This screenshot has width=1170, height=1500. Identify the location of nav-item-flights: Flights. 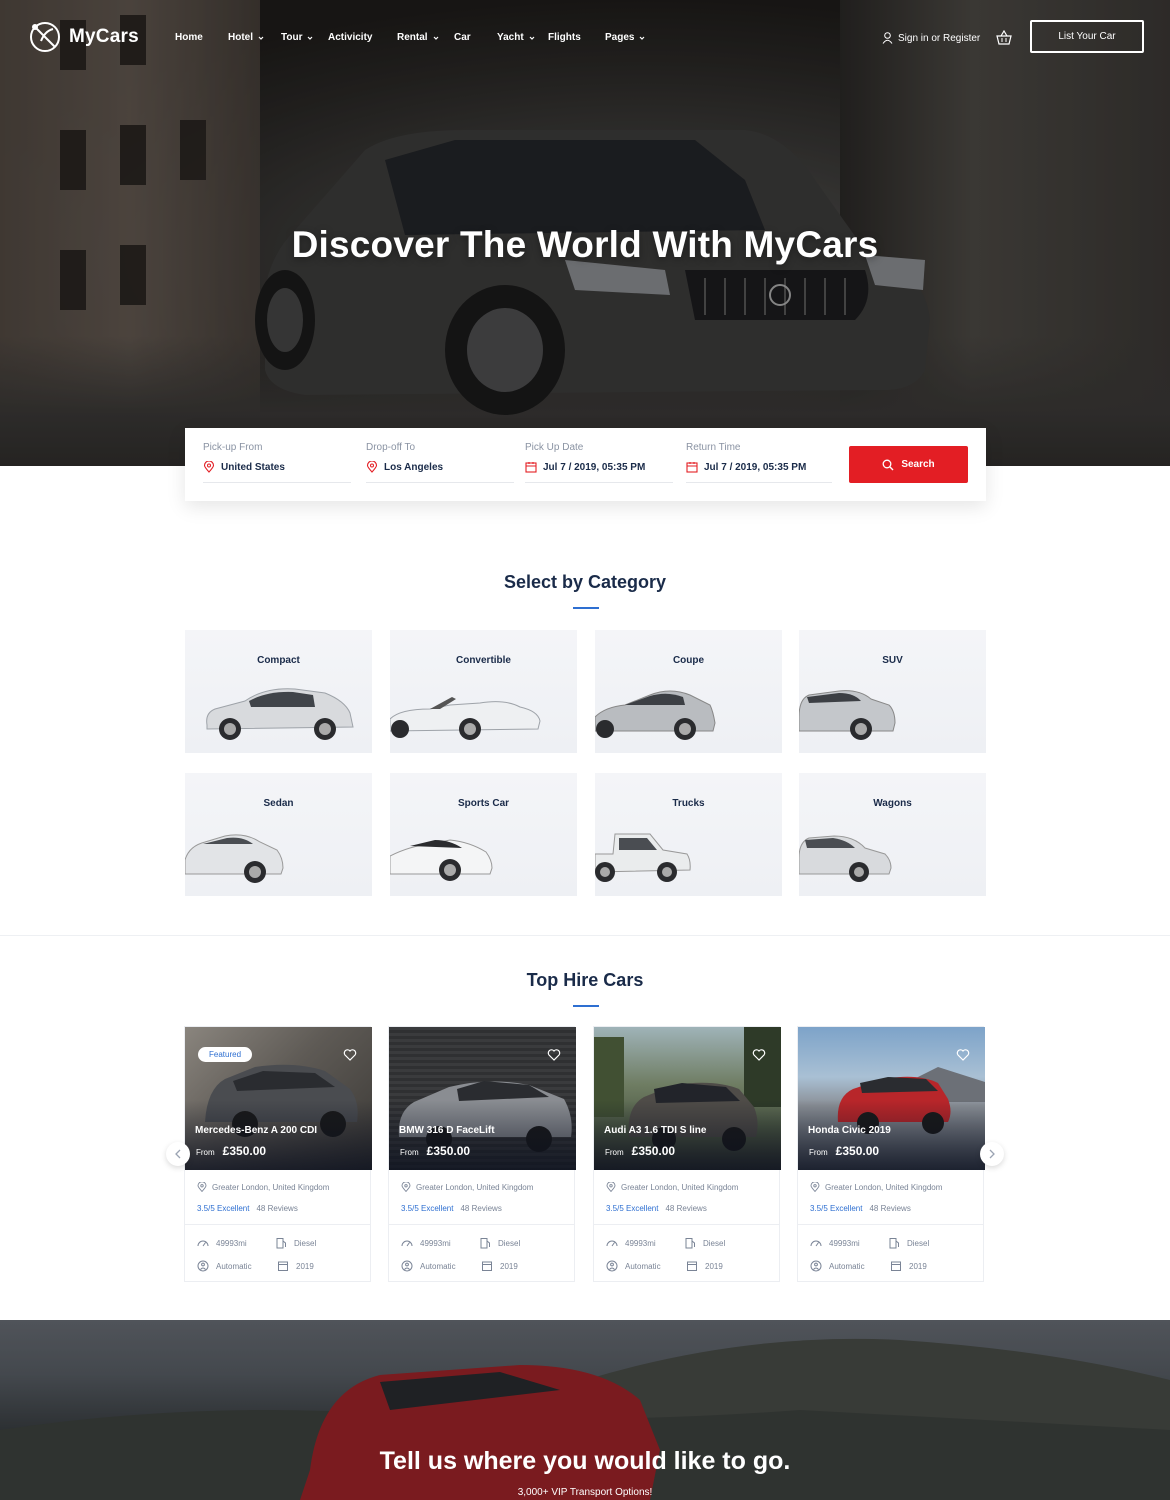
(564, 37).